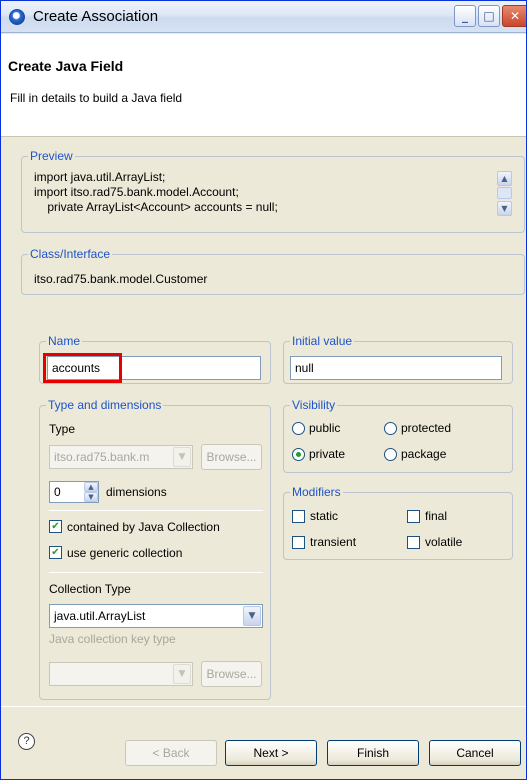  I want to click on back-button: < Back, so click(171, 753).